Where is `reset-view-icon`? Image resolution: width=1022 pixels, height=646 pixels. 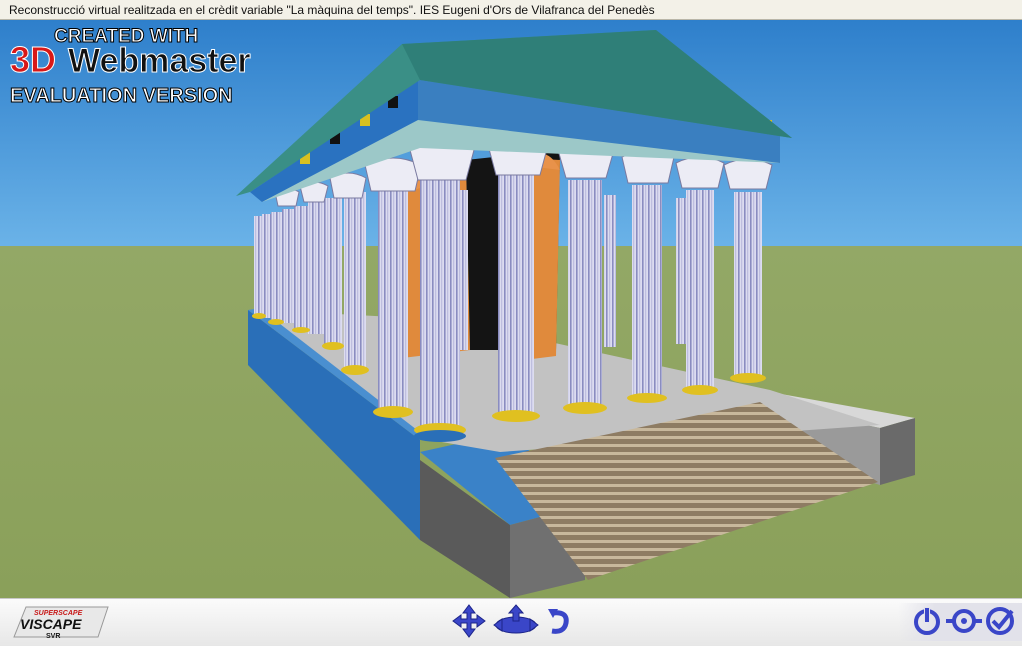 reset-view-icon is located at coordinates (927, 621).